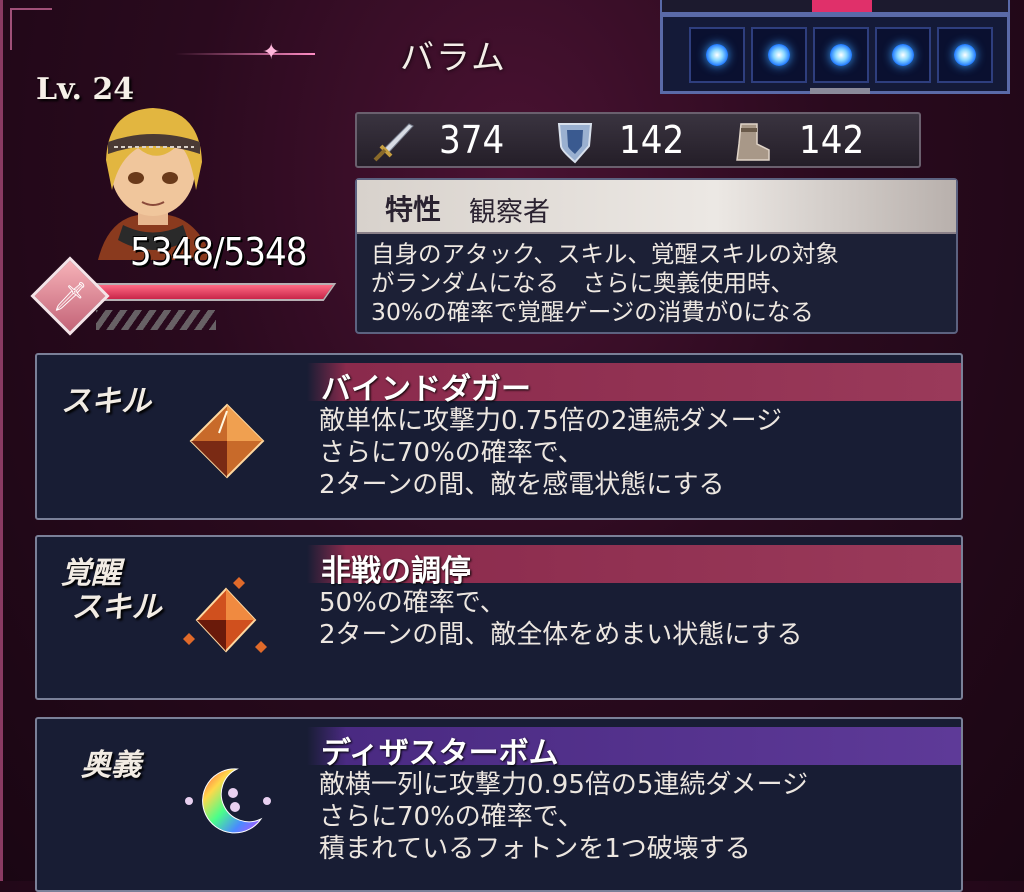  I want to click on character-name: バラム, so click(453, 58).